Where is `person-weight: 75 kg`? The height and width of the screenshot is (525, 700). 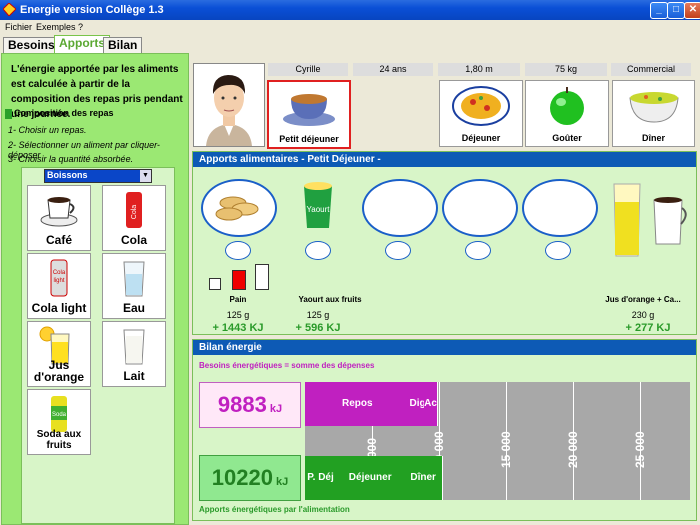 person-weight: 75 kg is located at coordinates (566, 69).